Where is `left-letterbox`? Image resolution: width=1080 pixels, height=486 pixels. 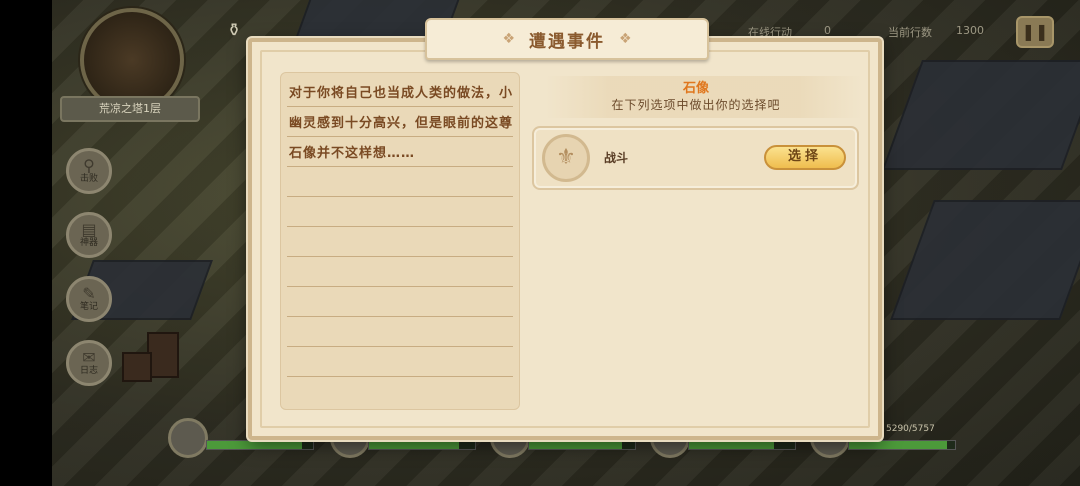
left-letterbox is located at coordinates (26, 243).